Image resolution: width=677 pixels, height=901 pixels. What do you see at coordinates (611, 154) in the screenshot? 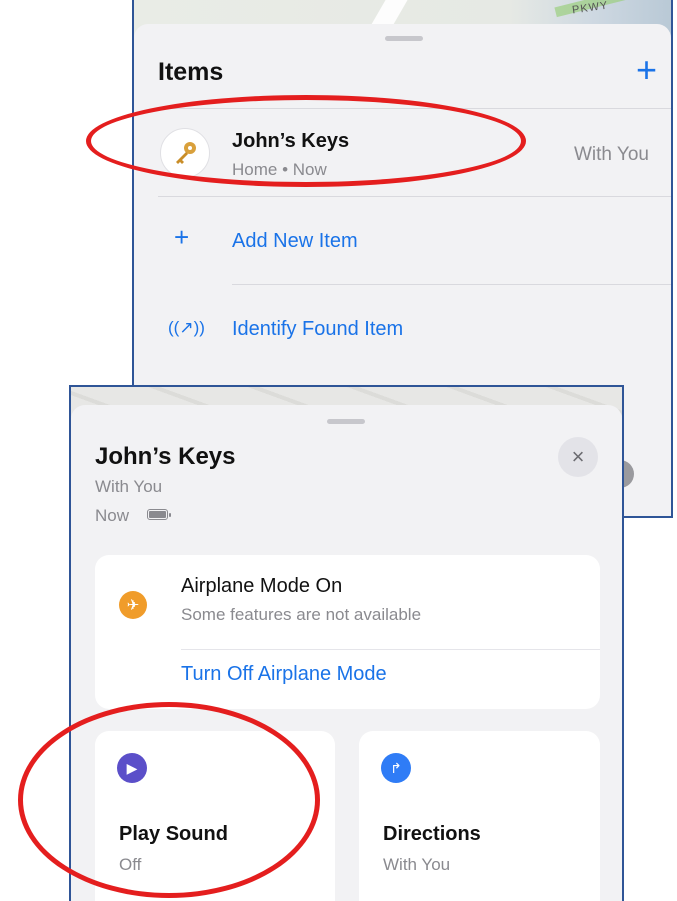
I see `item-status: With You` at bounding box center [611, 154].